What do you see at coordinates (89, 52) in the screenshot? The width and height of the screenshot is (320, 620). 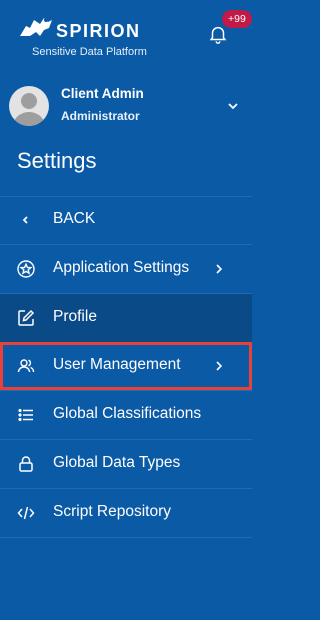 I see `brand-tagline: Sensitive Data Platform` at bounding box center [89, 52].